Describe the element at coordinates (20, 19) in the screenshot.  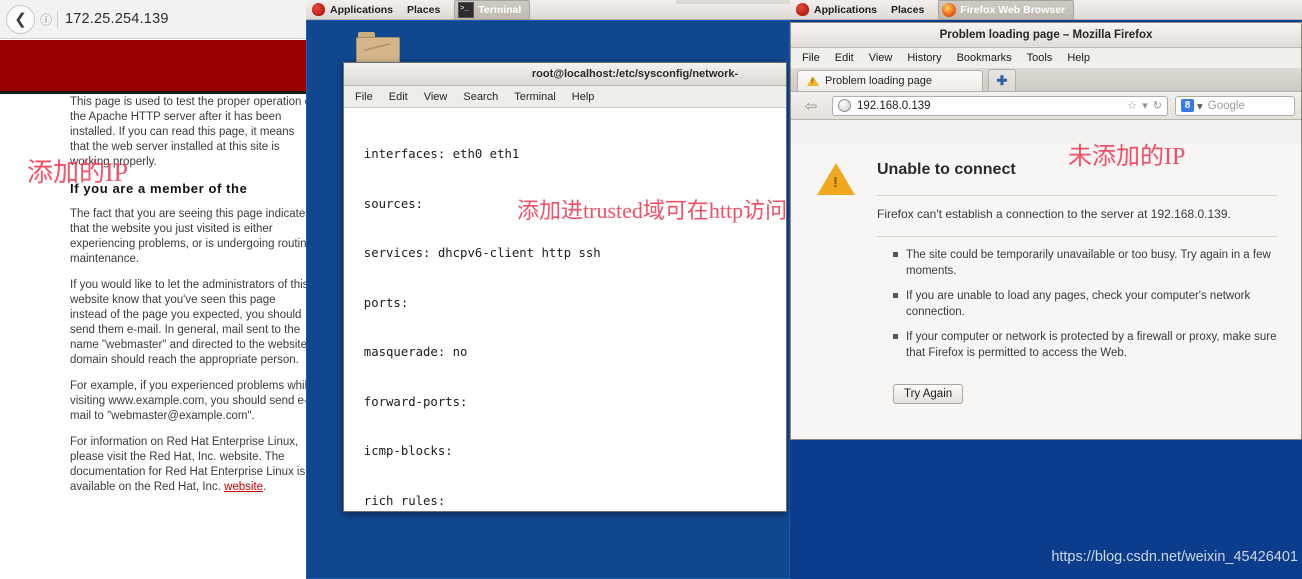
I see `back-arrow-icon: ❮` at that location.